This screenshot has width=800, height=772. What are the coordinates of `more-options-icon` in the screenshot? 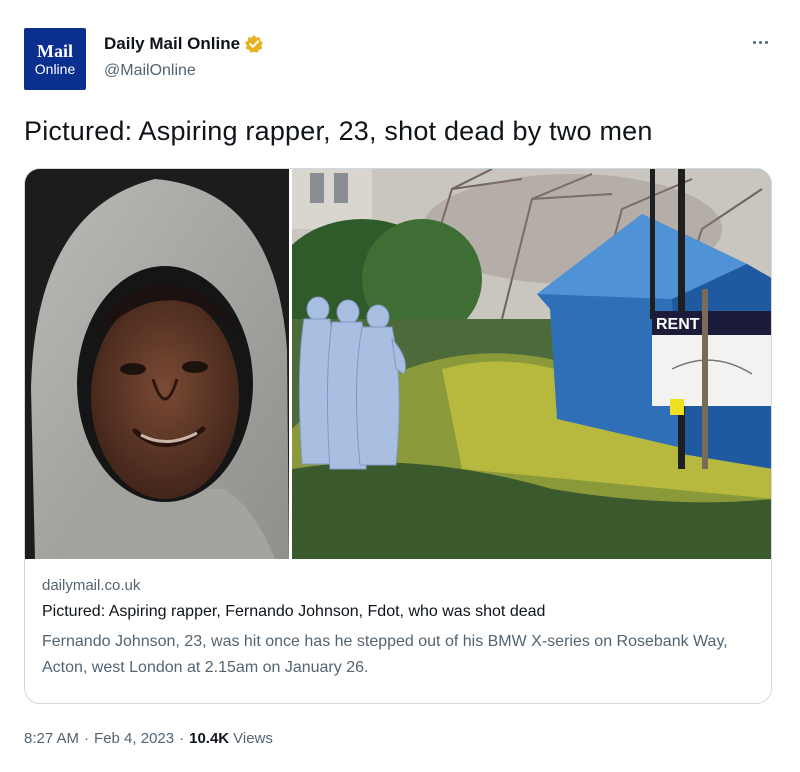 It's located at (760, 42).